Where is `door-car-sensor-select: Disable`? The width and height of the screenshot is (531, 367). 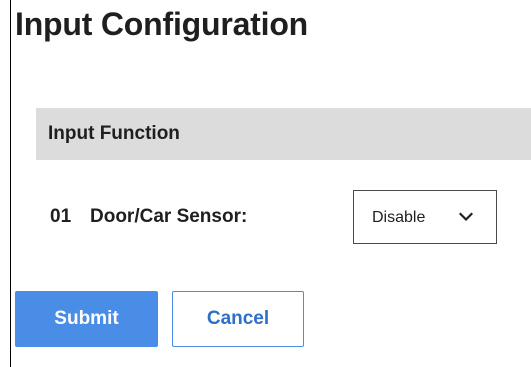
door-car-sensor-select: Disable is located at coordinates (425, 217).